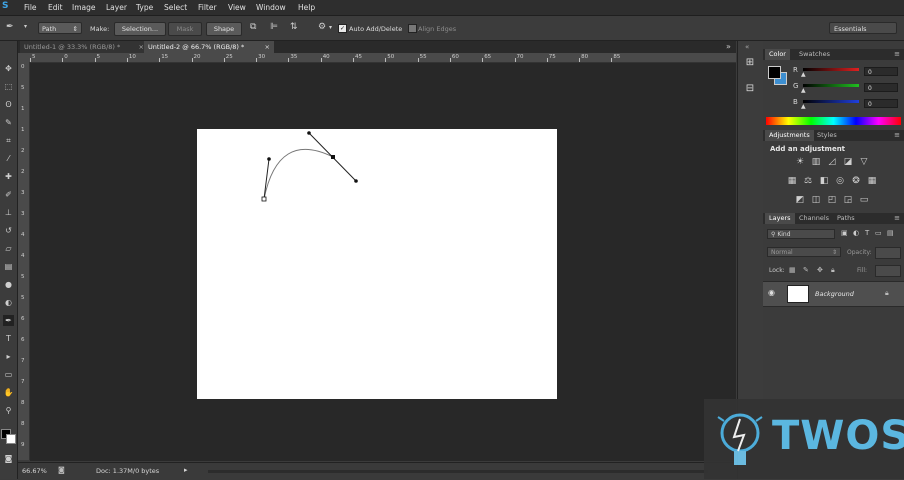  I want to click on layers-panel-tabs: Layers Channels Paths ≡, so click(833, 218).